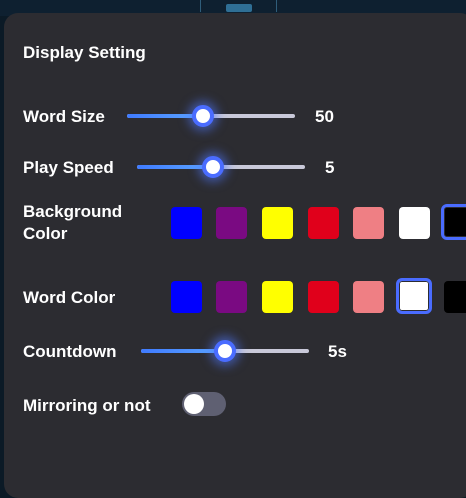 The height and width of the screenshot is (498, 466). Describe the element at coordinates (330, 167) in the screenshot. I see `play-speed-value: 5` at that location.